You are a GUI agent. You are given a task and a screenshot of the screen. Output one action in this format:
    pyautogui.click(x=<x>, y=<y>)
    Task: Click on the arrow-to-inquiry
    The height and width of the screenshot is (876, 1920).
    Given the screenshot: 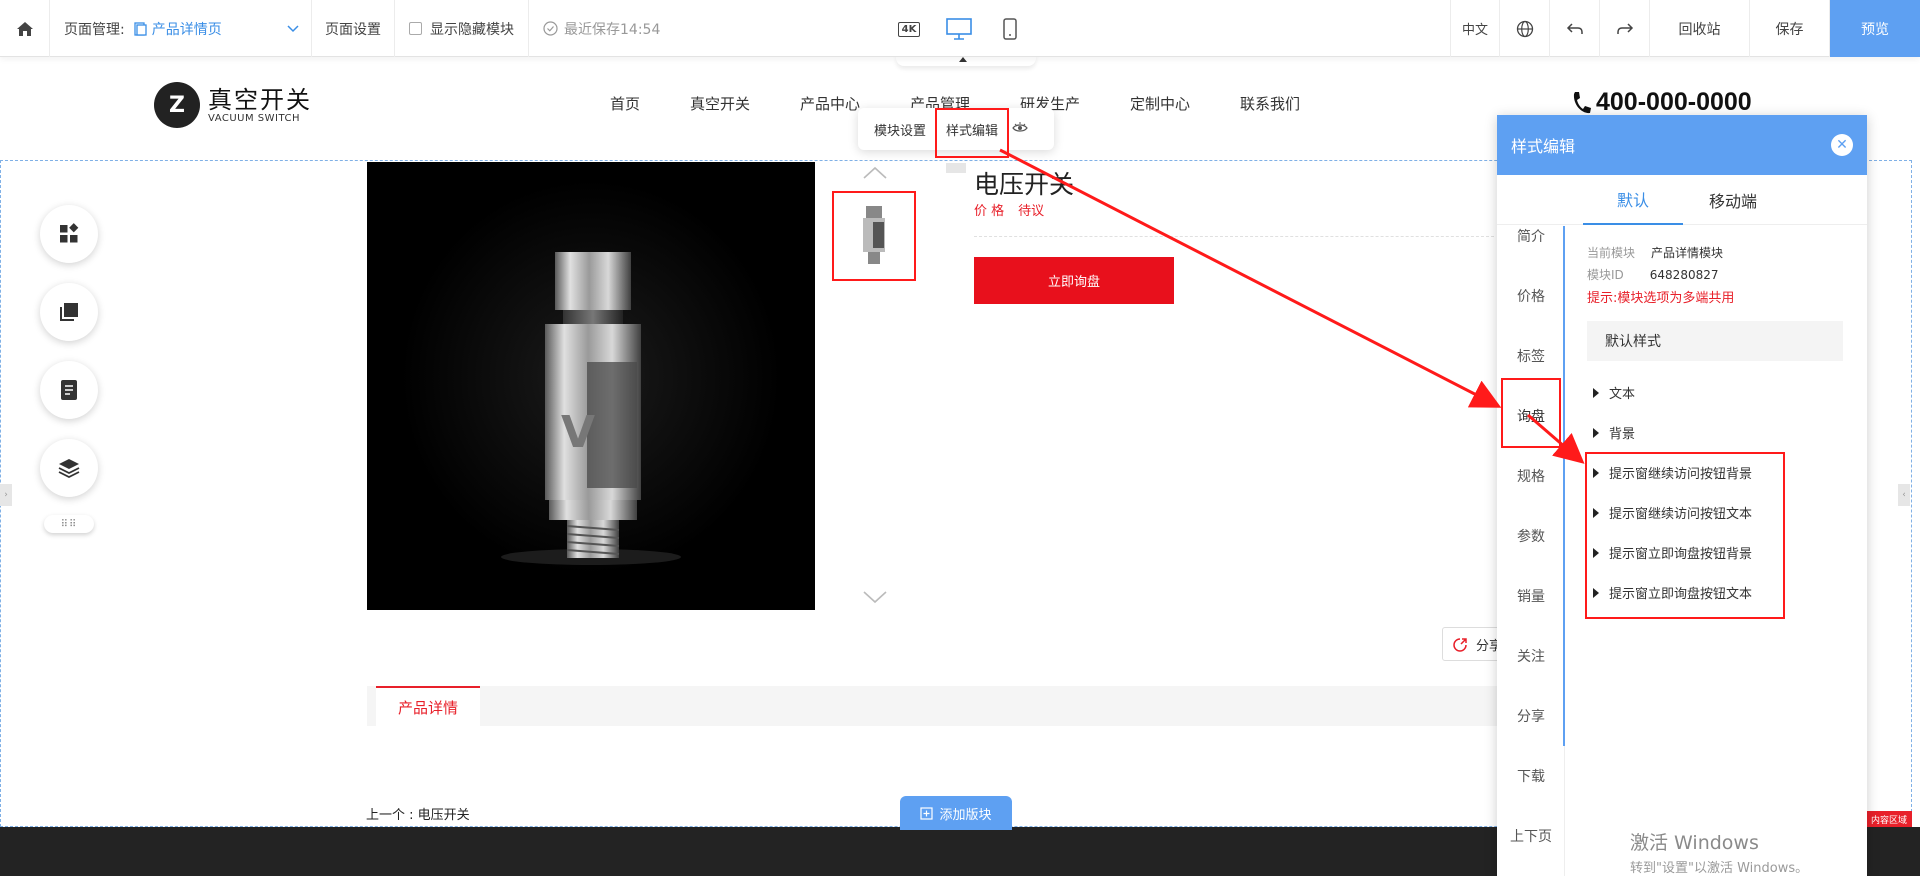 What is the action you would take?
    pyautogui.click(x=1250, y=278)
    